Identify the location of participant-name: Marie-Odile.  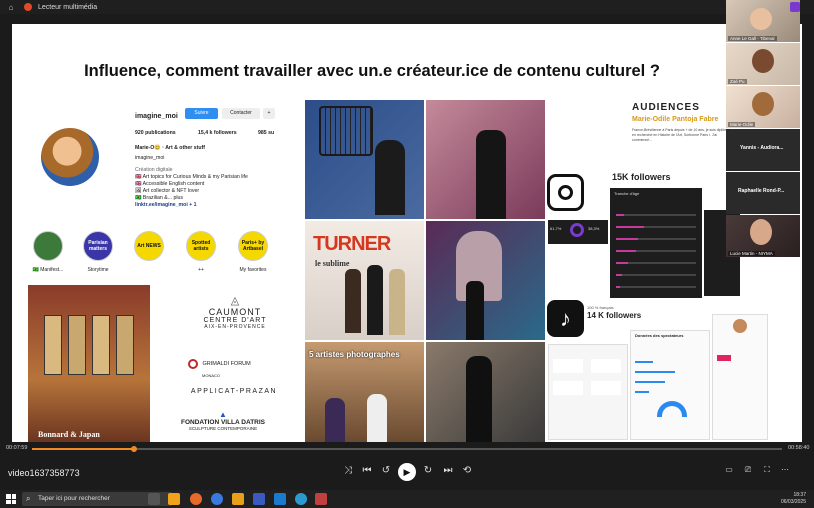
(742, 124).